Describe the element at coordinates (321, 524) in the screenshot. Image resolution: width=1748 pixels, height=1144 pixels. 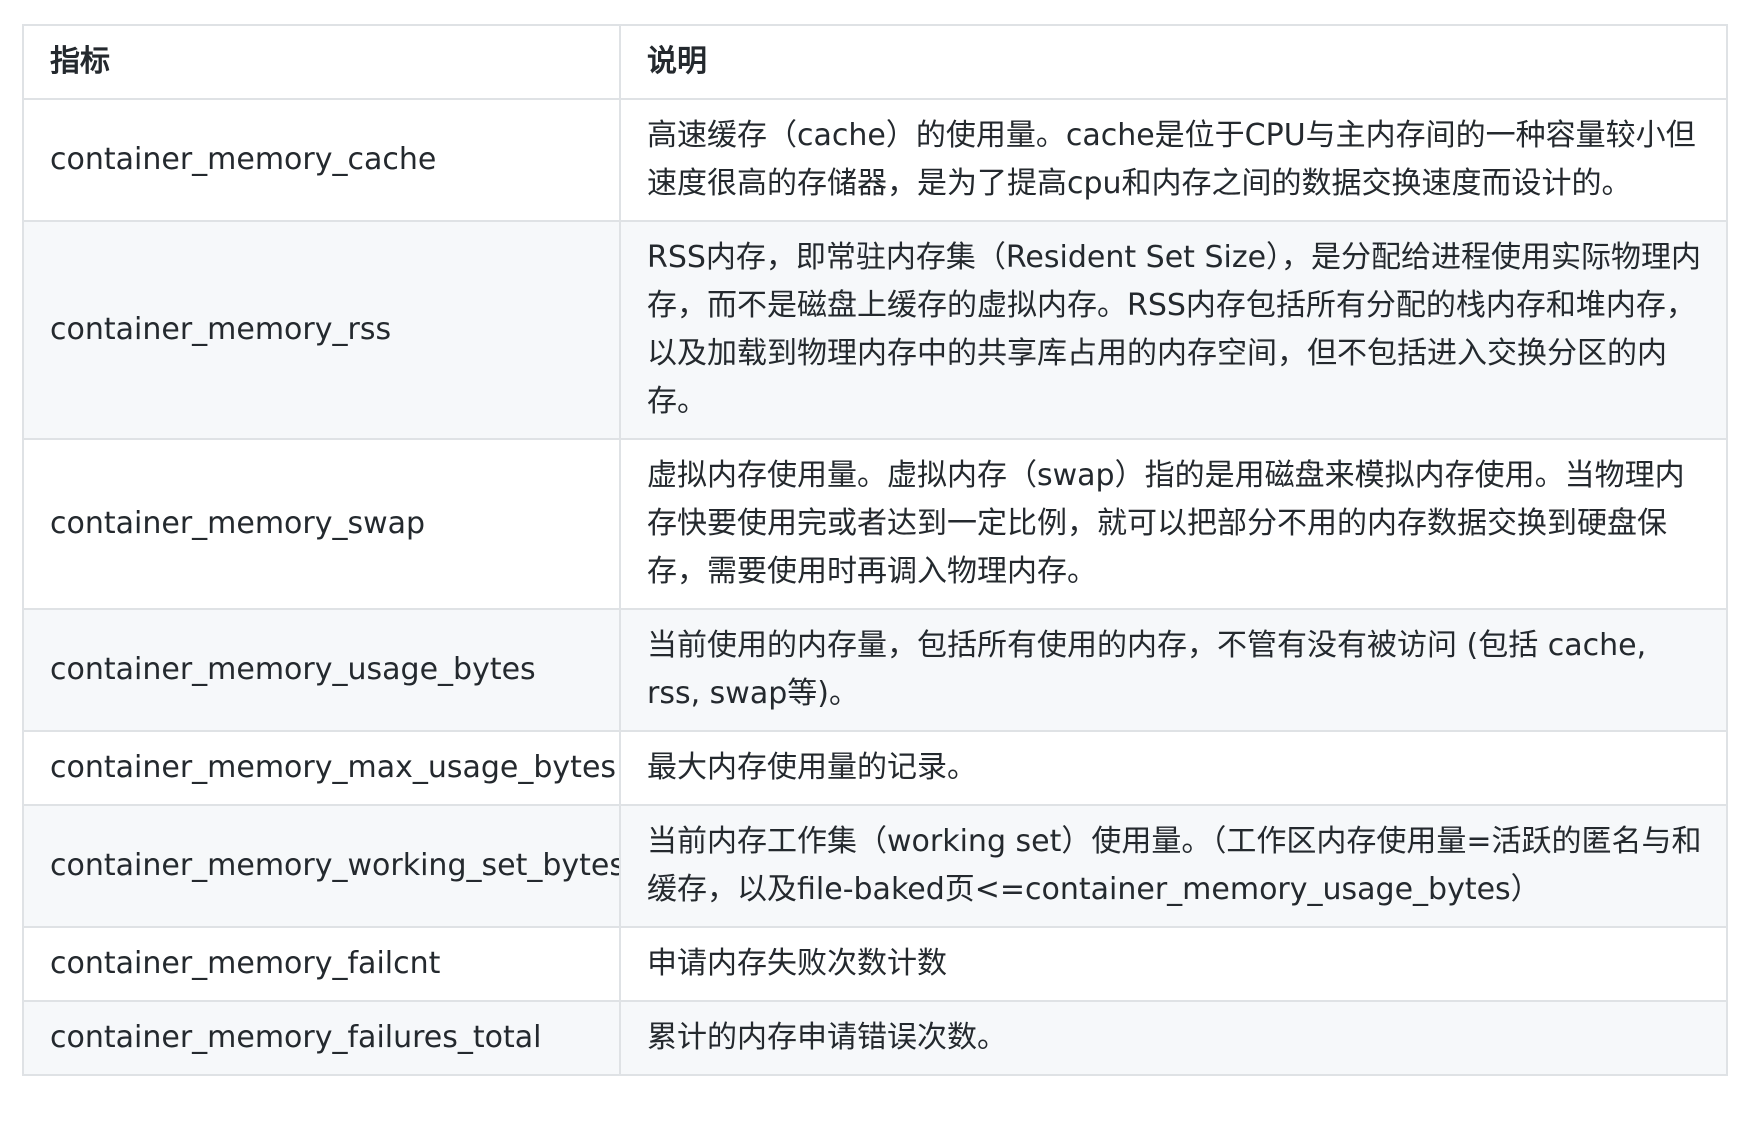
I see `metric-name: container_memory_swap` at that location.